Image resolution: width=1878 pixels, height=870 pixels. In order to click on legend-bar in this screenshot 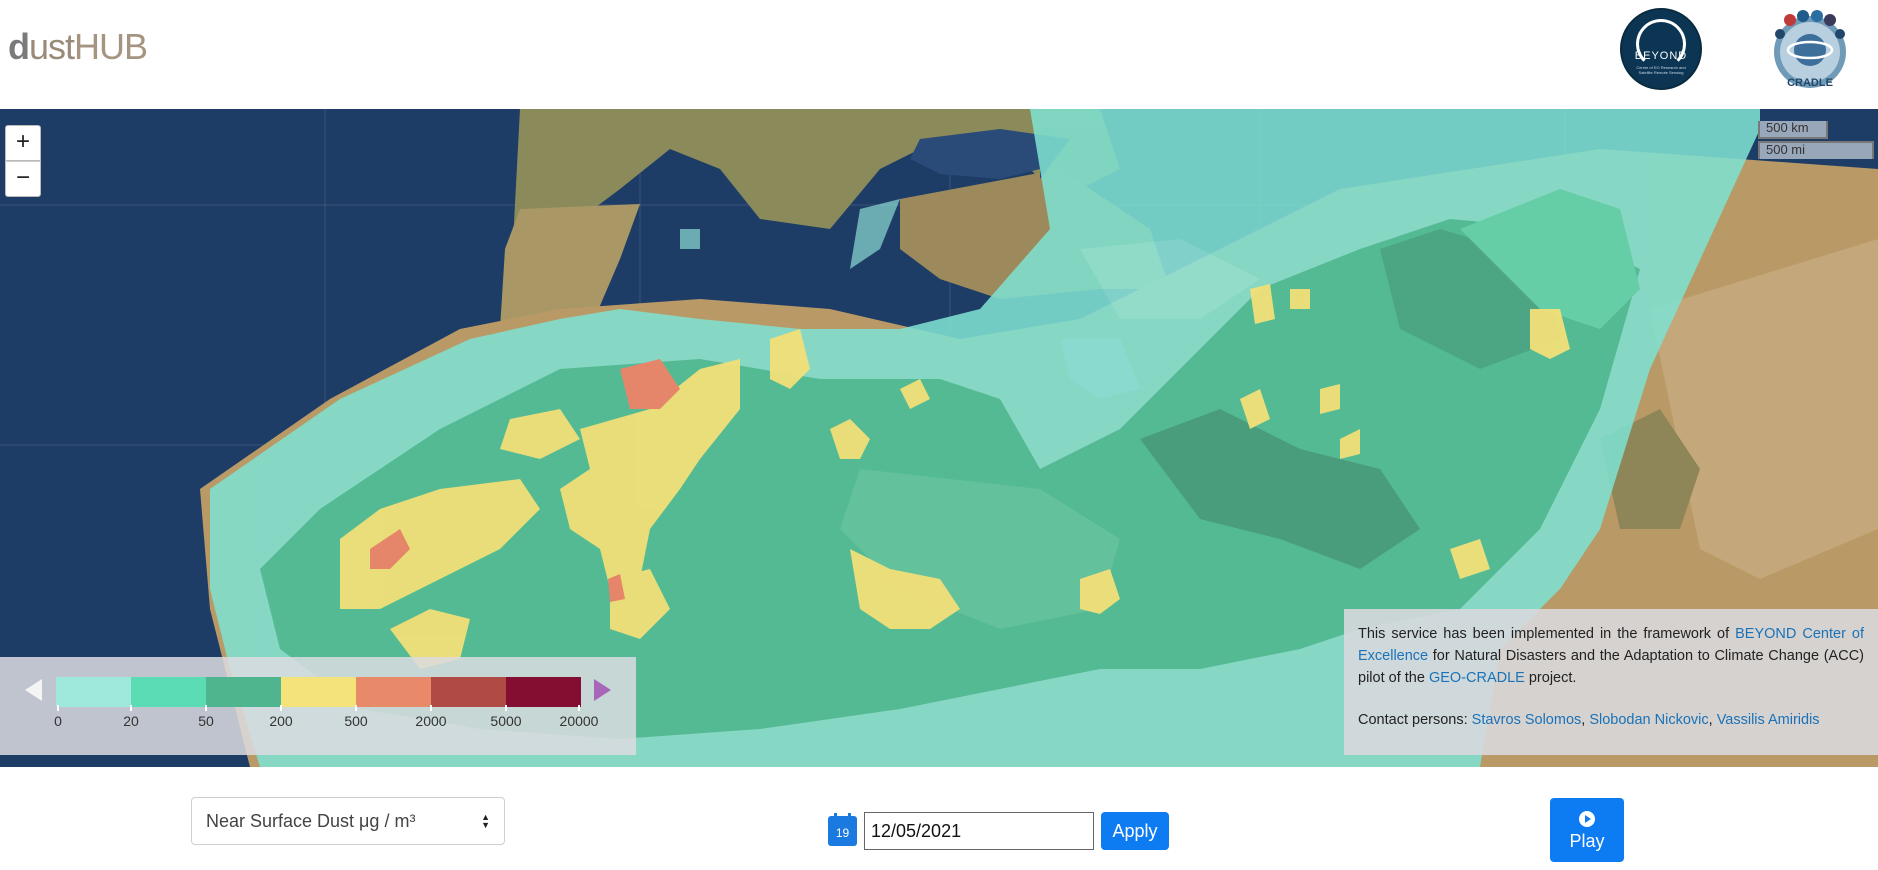, I will do `click(318, 692)`.